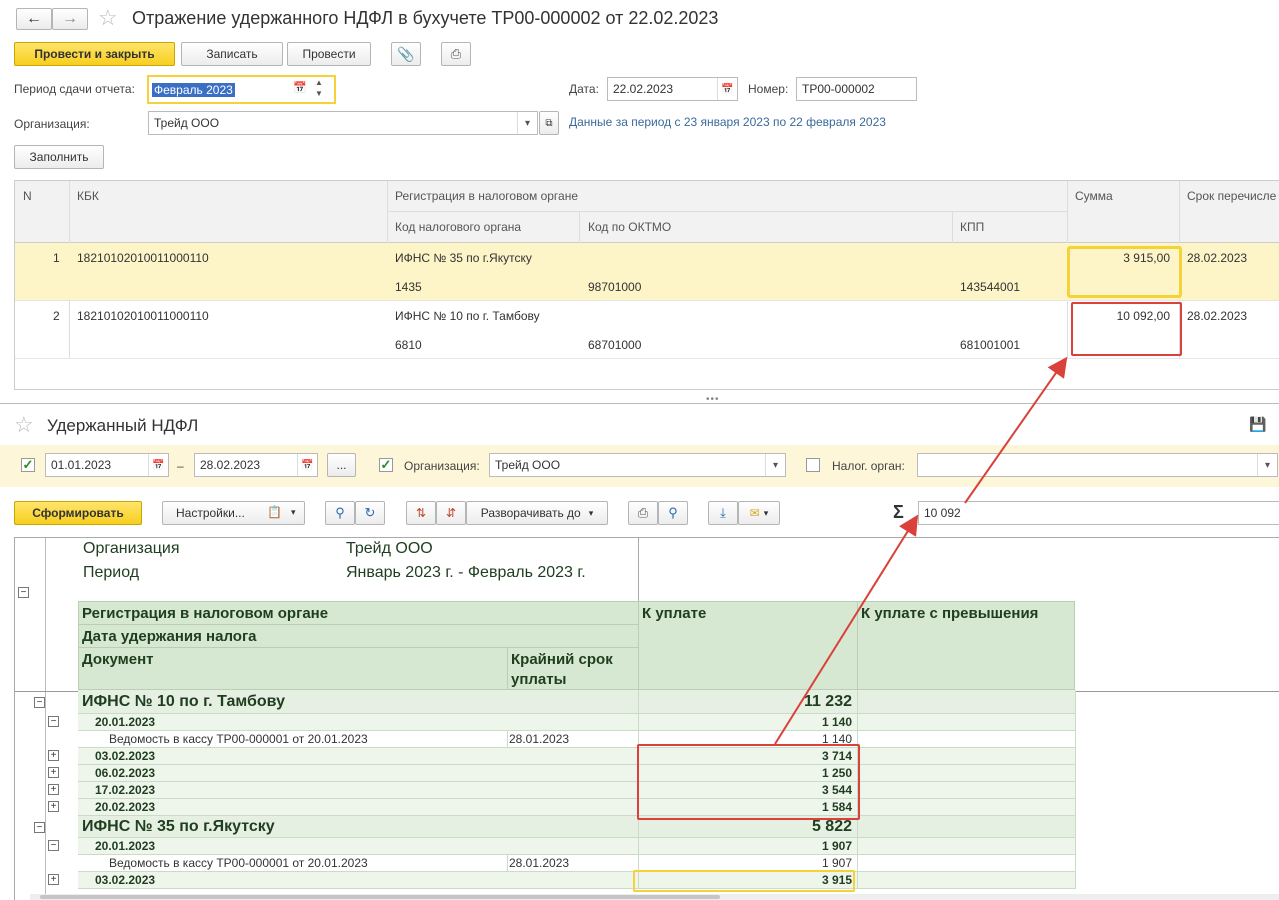 Image resolution: width=1279 pixels, height=900 pixels. I want to click on arrow-to-sum-field, so click(846, 629).